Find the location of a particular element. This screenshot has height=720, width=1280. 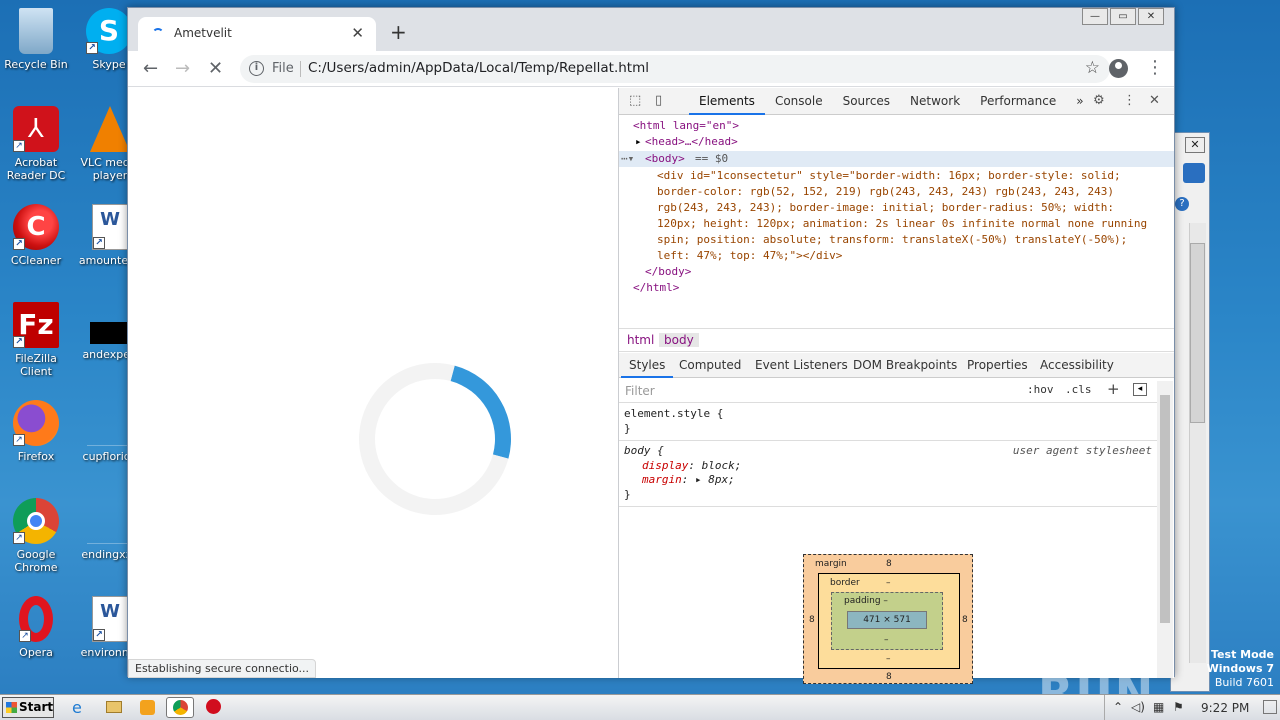

close-devtools-icon: ✕ is located at coordinates (1154, 100).